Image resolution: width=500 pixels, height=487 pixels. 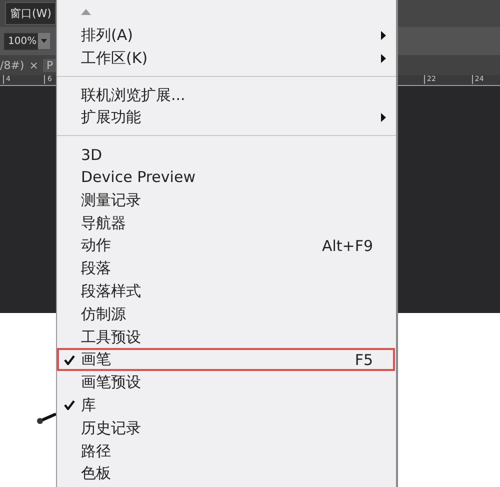 What do you see at coordinates (96, 268) in the screenshot?
I see `menu-item-label: 段落` at bounding box center [96, 268].